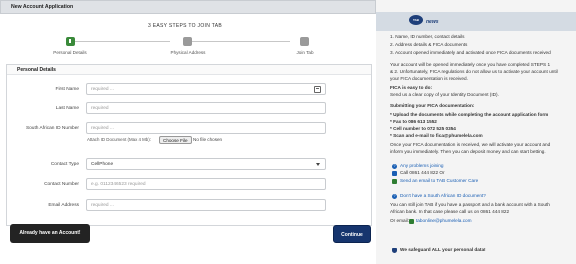  Describe the element at coordinates (36, 70) in the screenshot. I see `form-title: Personal Details` at that location.